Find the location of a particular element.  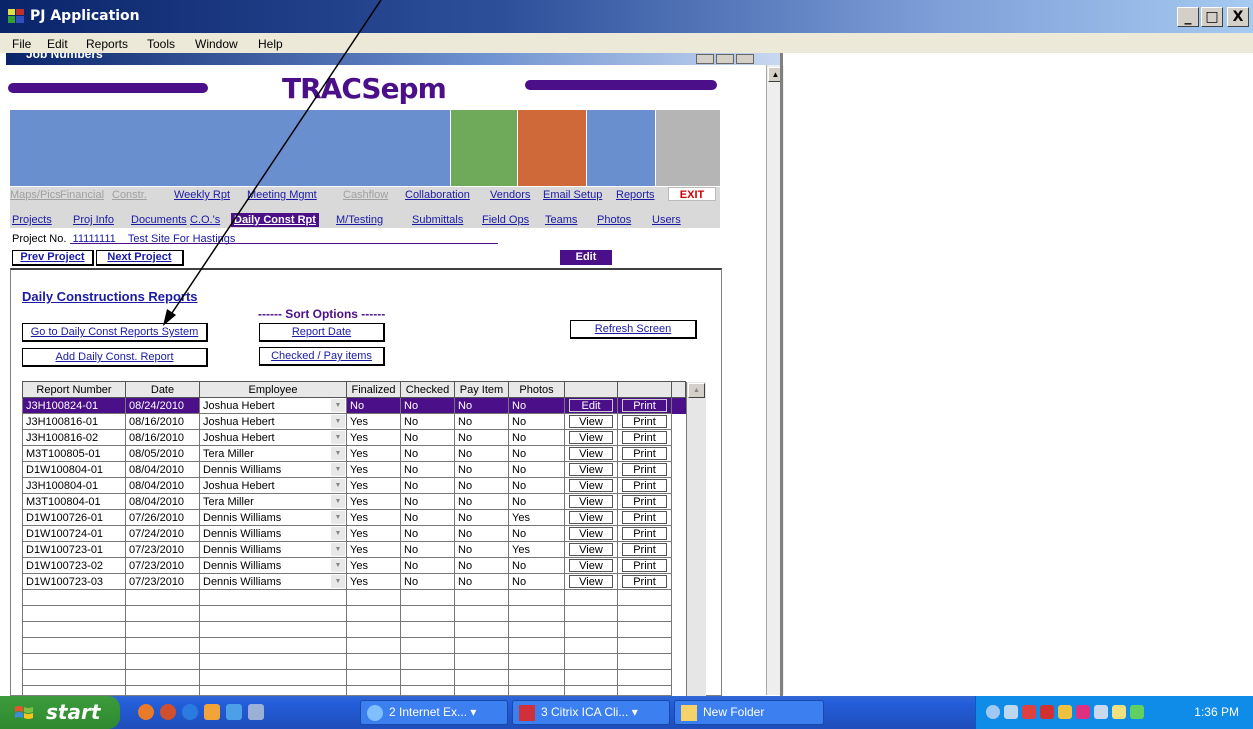

exit-button: EXIT is located at coordinates (692, 194).